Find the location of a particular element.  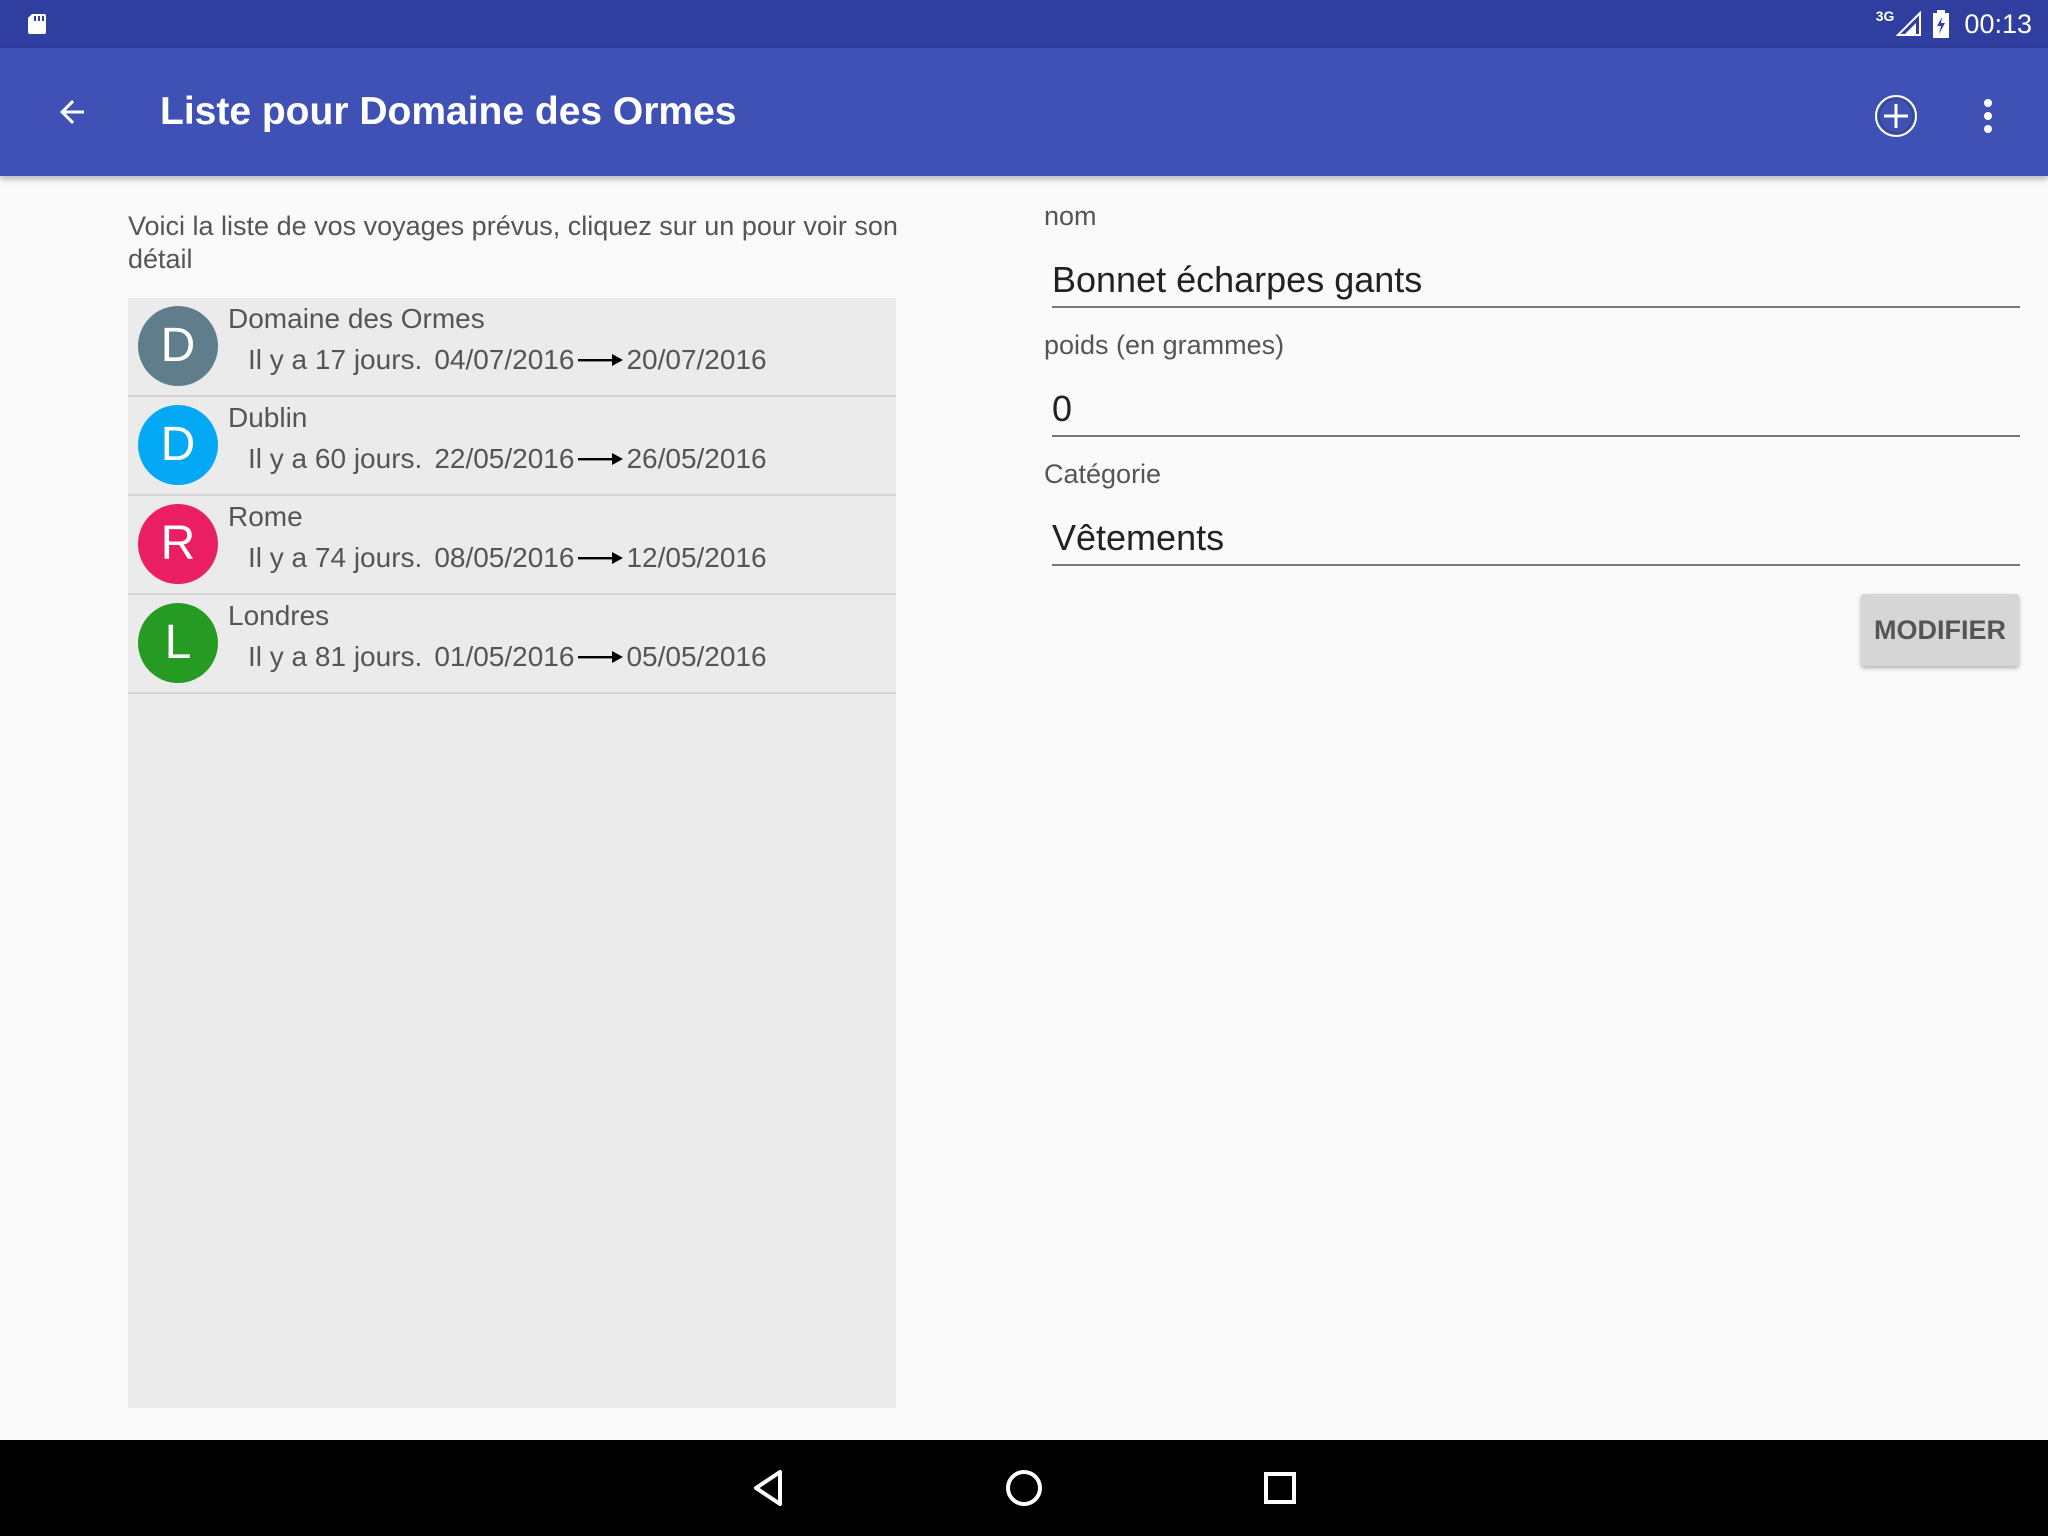

trip-detail: Il y a 74 jours. 08/05/2016 12/05/2016 is located at coordinates (507, 558).